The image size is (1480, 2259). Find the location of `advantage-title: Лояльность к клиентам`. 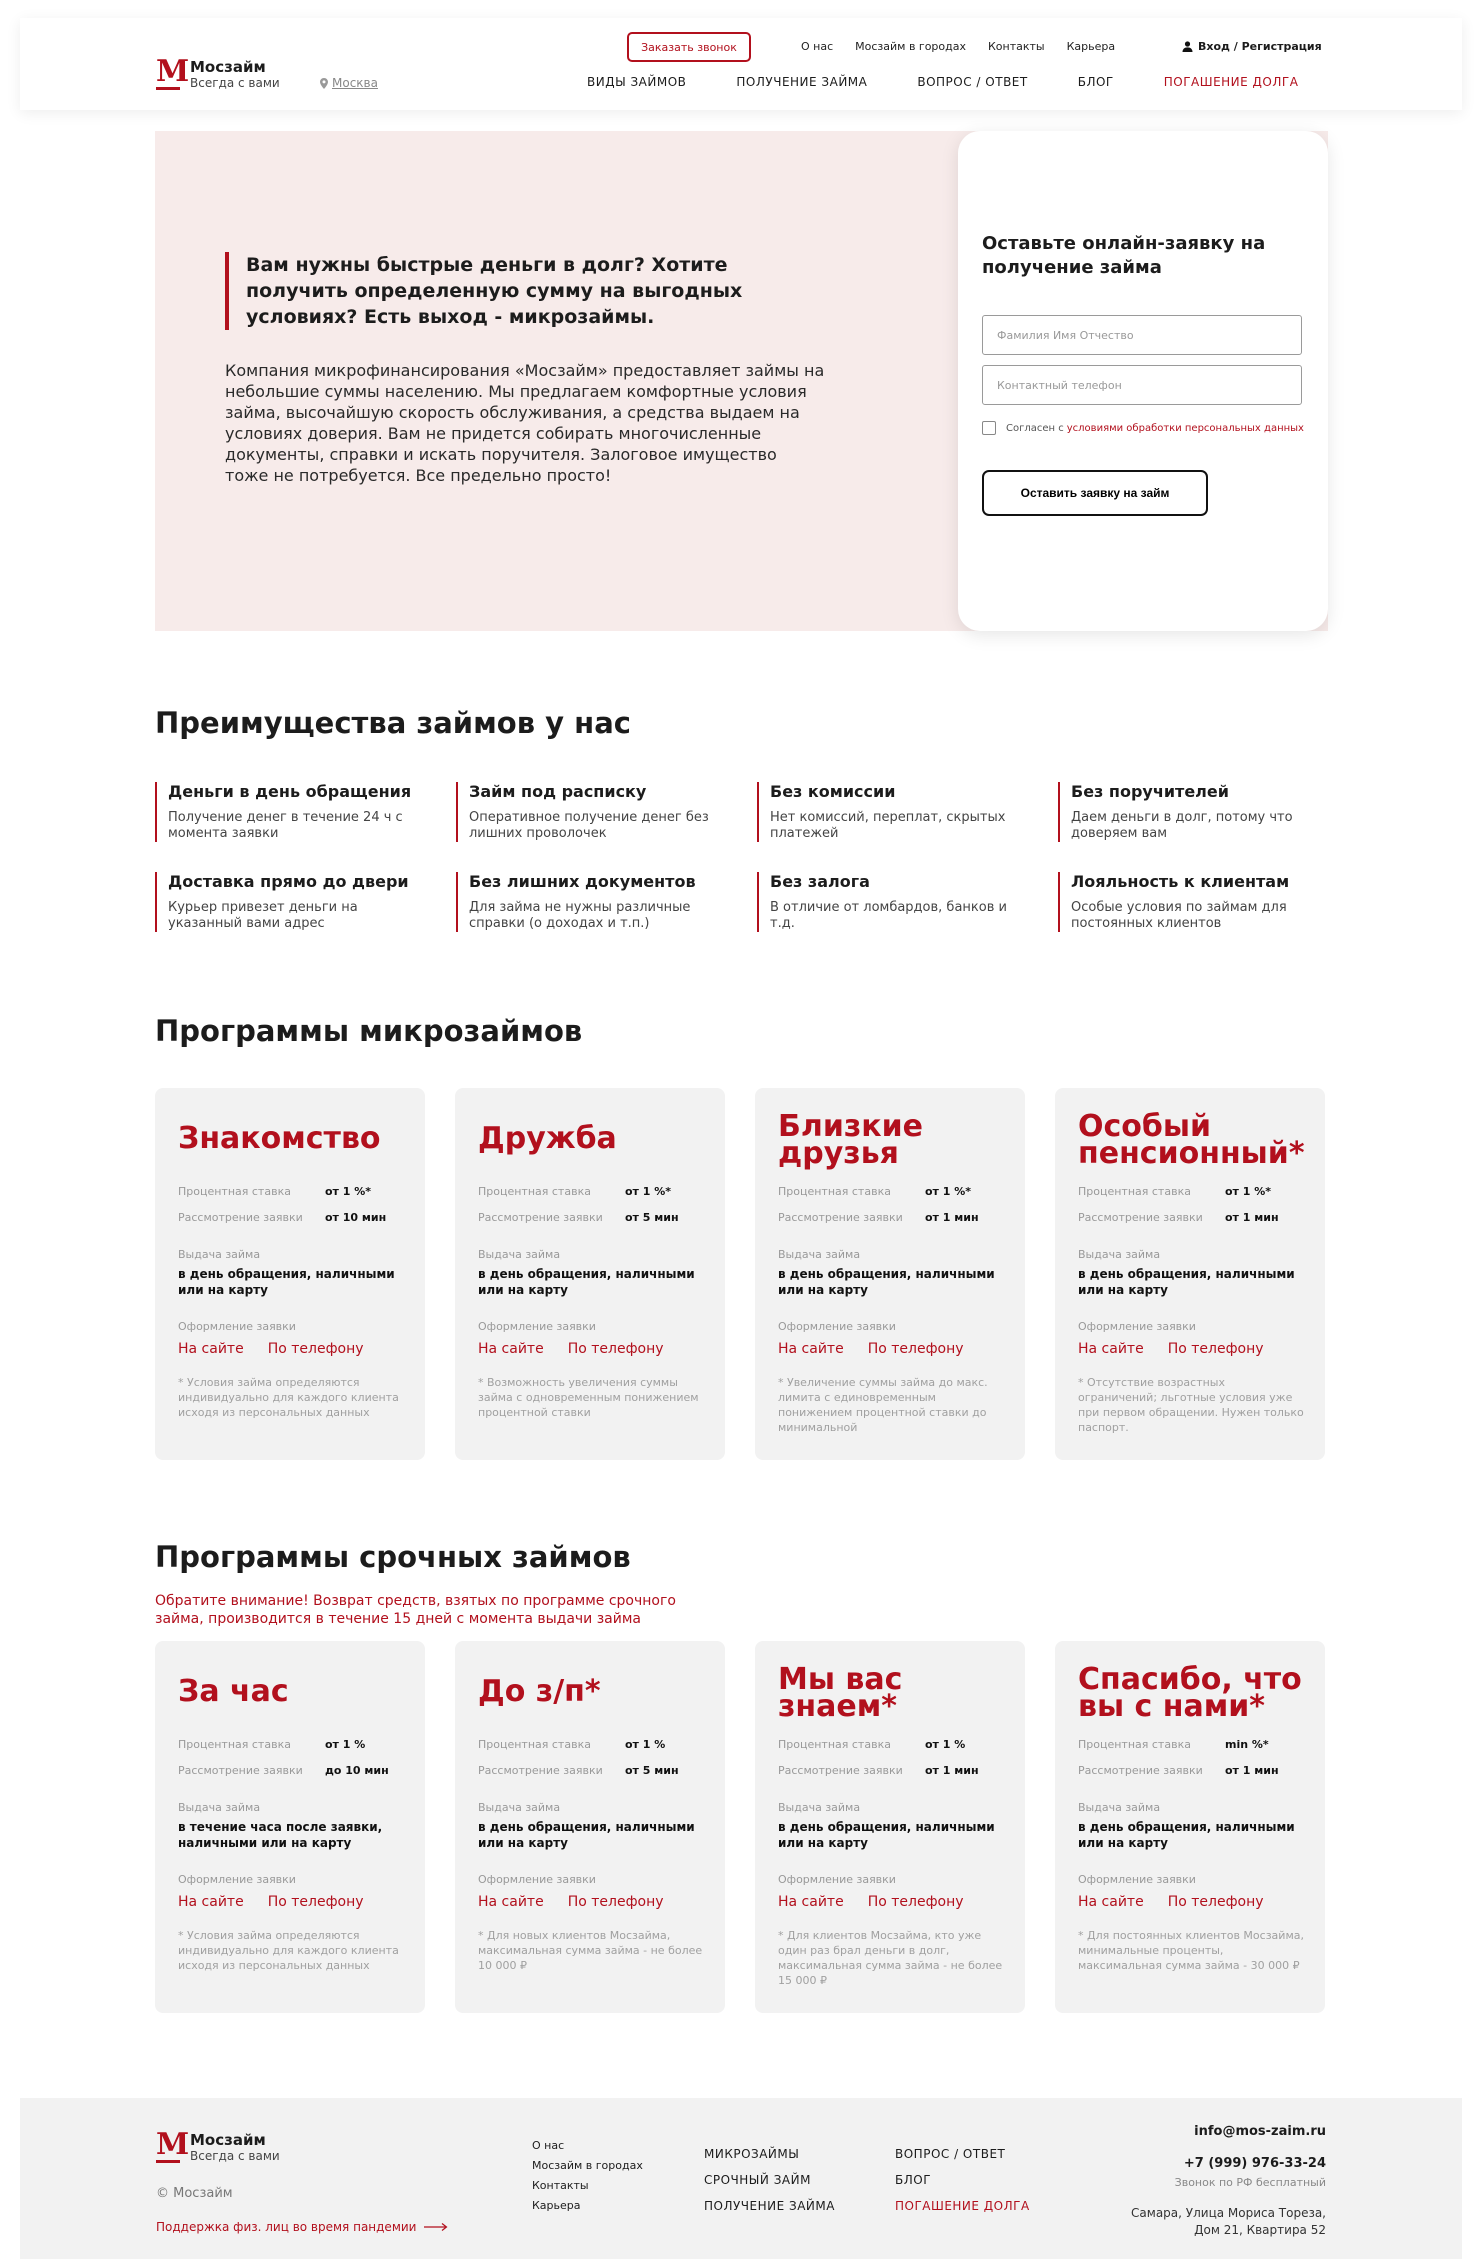

advantage-title: Лояльность к клиентам is located at coordinates (1180, 881).